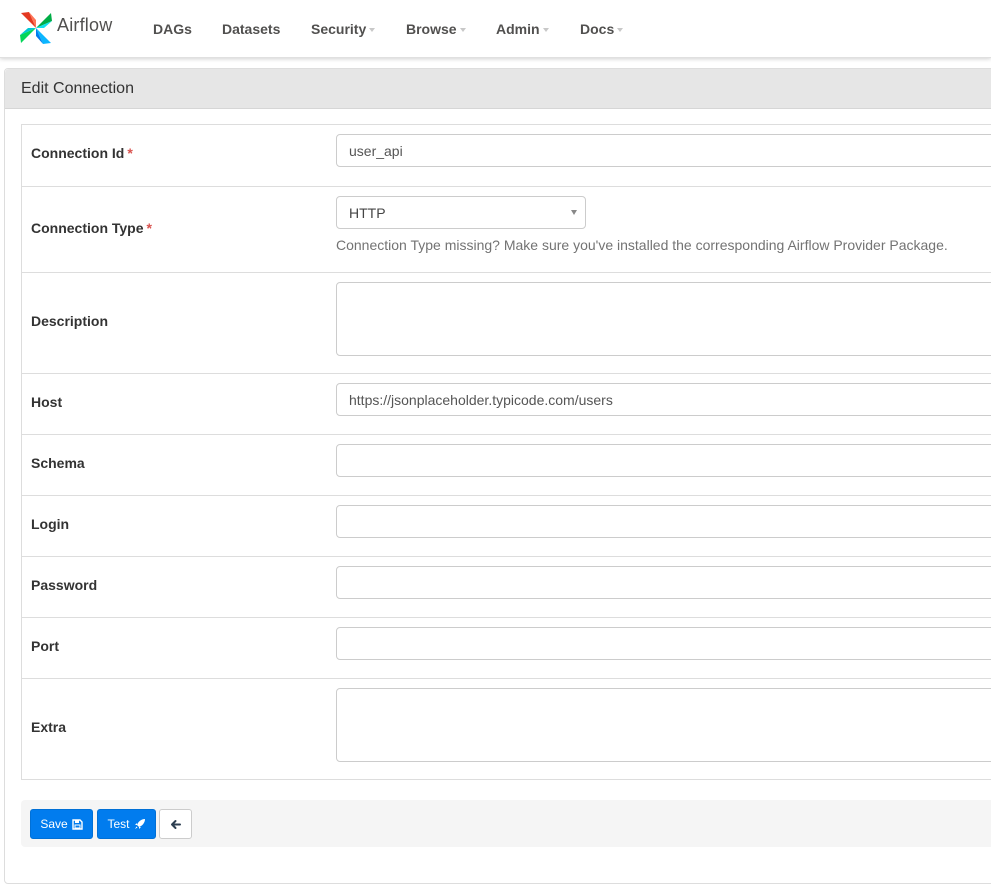  What do you see at coordinates (47, 402) in the screenshot?
I see `host-label: Host` at bounding box center [47, 402].